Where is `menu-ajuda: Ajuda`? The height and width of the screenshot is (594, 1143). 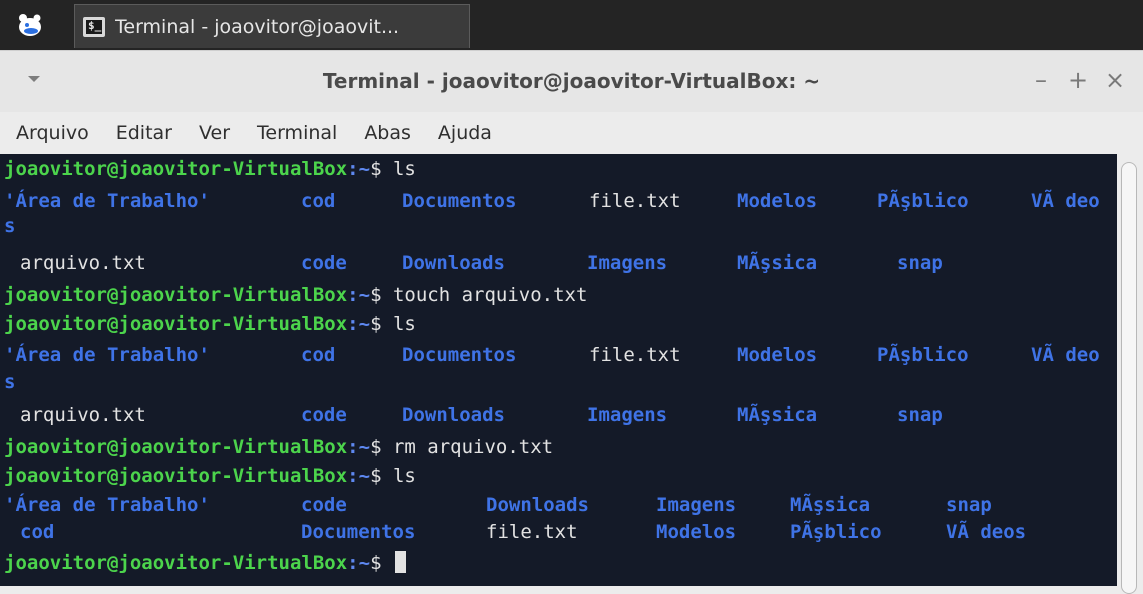
menu-ajuda: Ajuda is located at coordinates (465, 133).